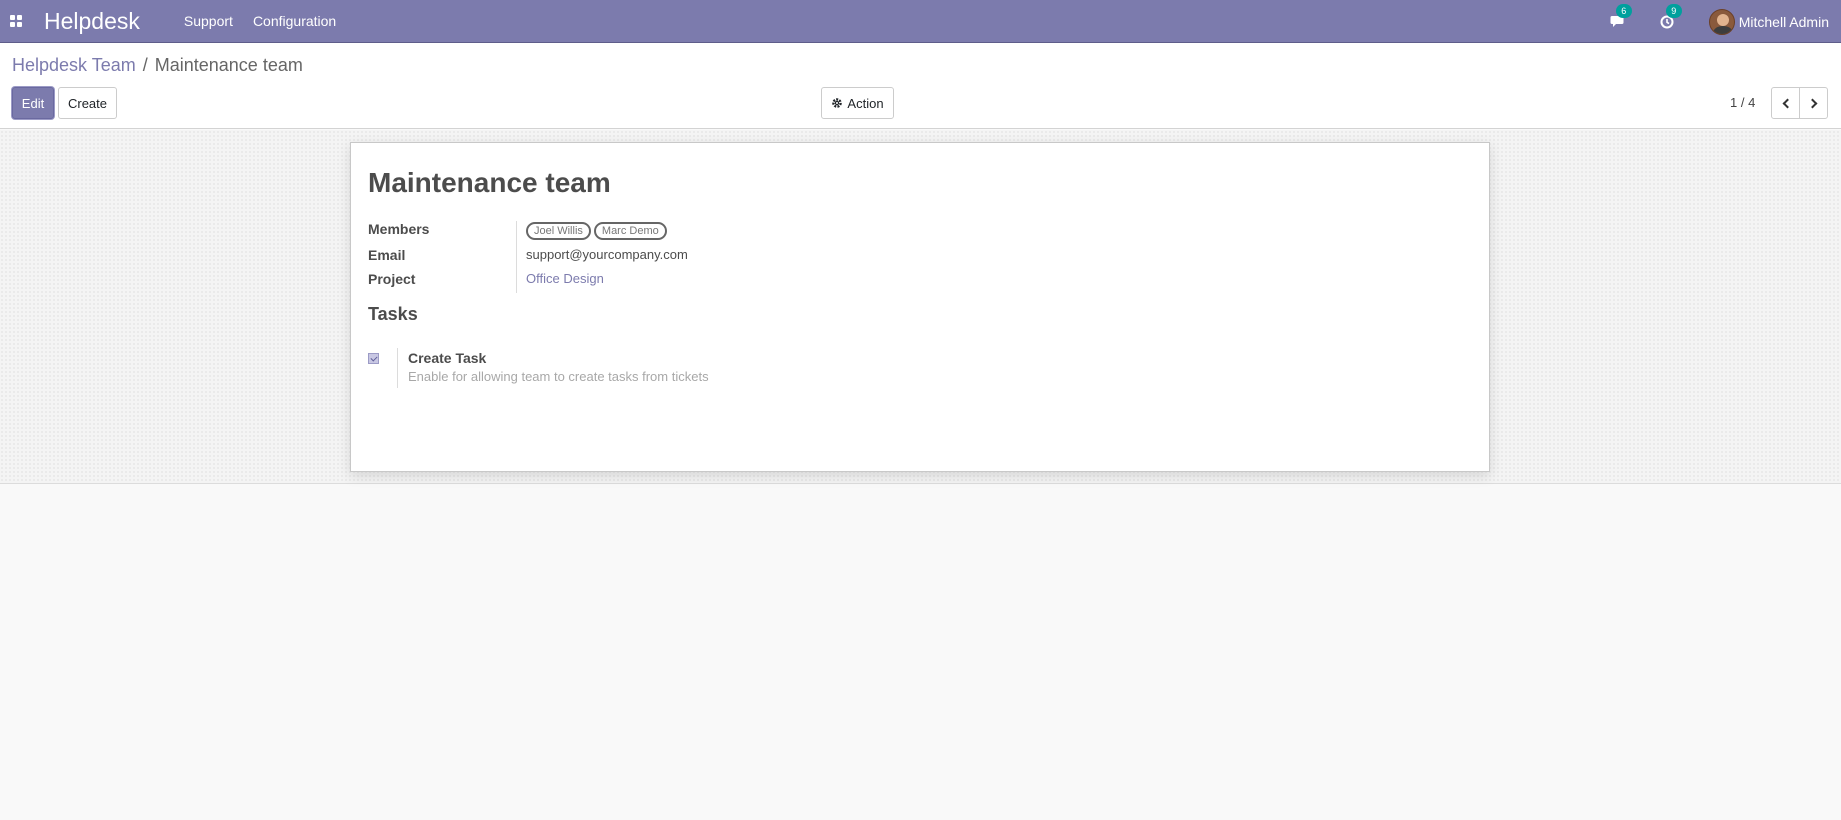 This screenshot has height=820, width=1841. What do you see at coordinates (373, 358) in the screenshot?
I see `create-task-checkbox` at bounding box center [373, 358].